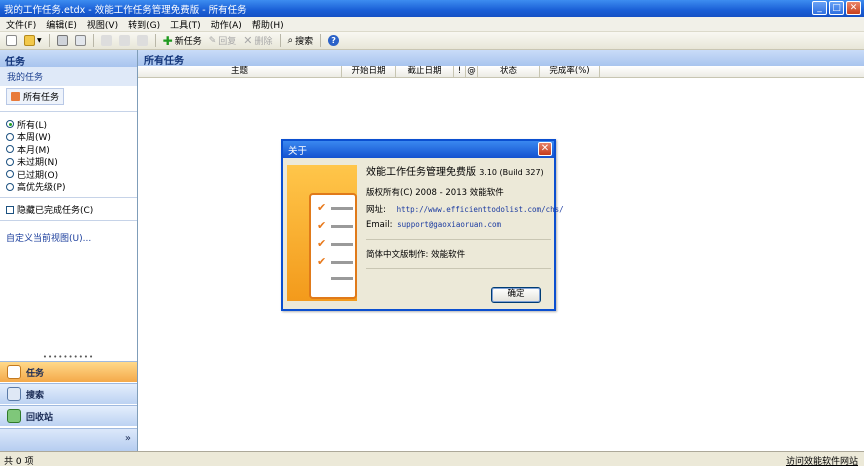 This screenshot has height=466, width=864. I want to click on all-tasks-button: 所有任务, so click(35, 96).